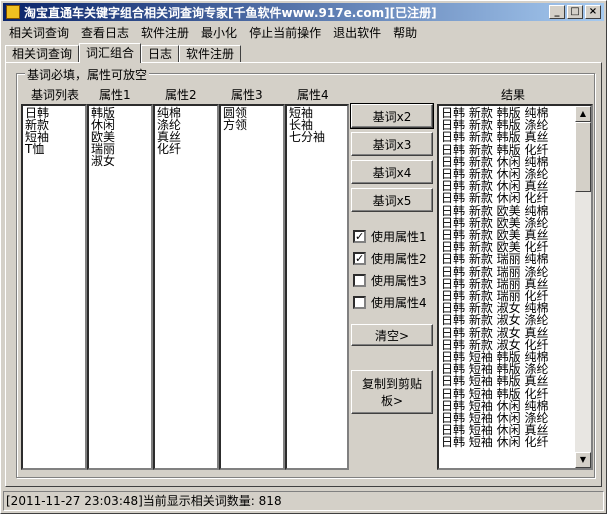  I want to click on list-item: 方领, so click(235, 125).